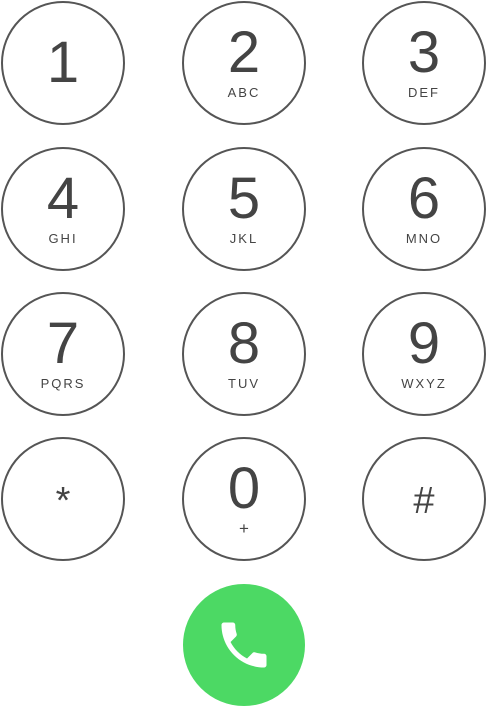 The height and width of the screenshot is (706, 488). Describe the element at coordinates (424, 383) in the screenshot. I see `key-letters: WXYZ` at that location.